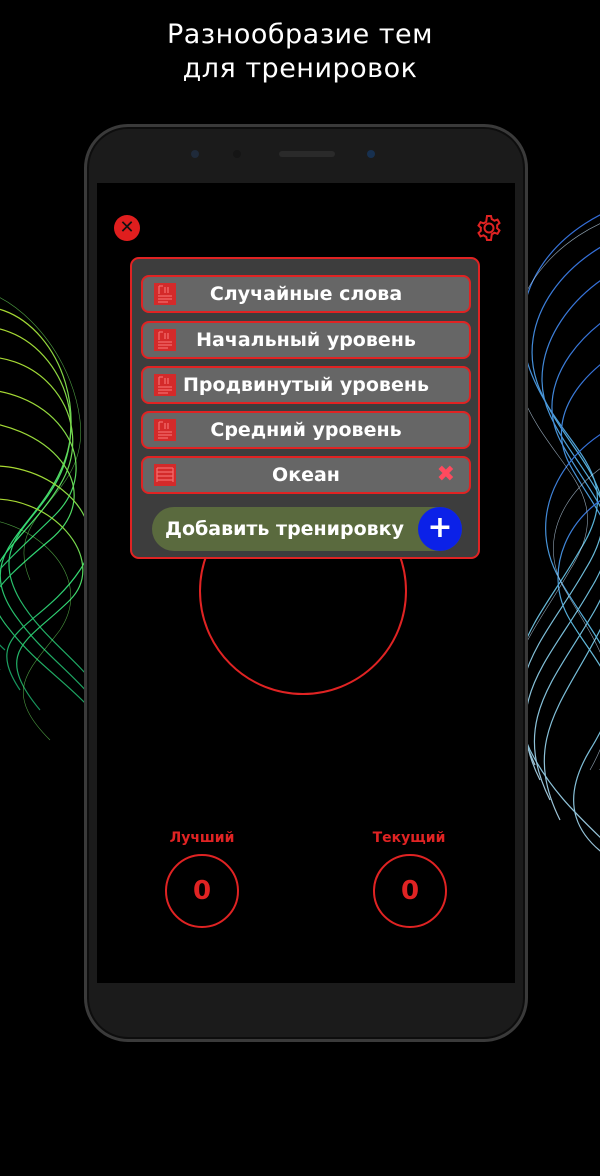  Describe the element at coordinates (300, 68) in the screenshot. I see `promo-title-line-2: для тренировок` at that location.